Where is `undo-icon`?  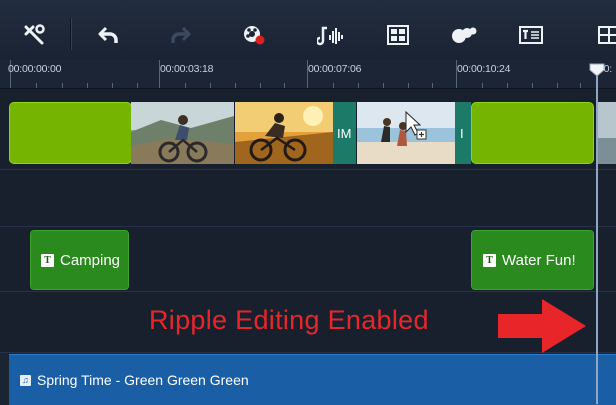 undo-icon is located at coordinates (109, 35).